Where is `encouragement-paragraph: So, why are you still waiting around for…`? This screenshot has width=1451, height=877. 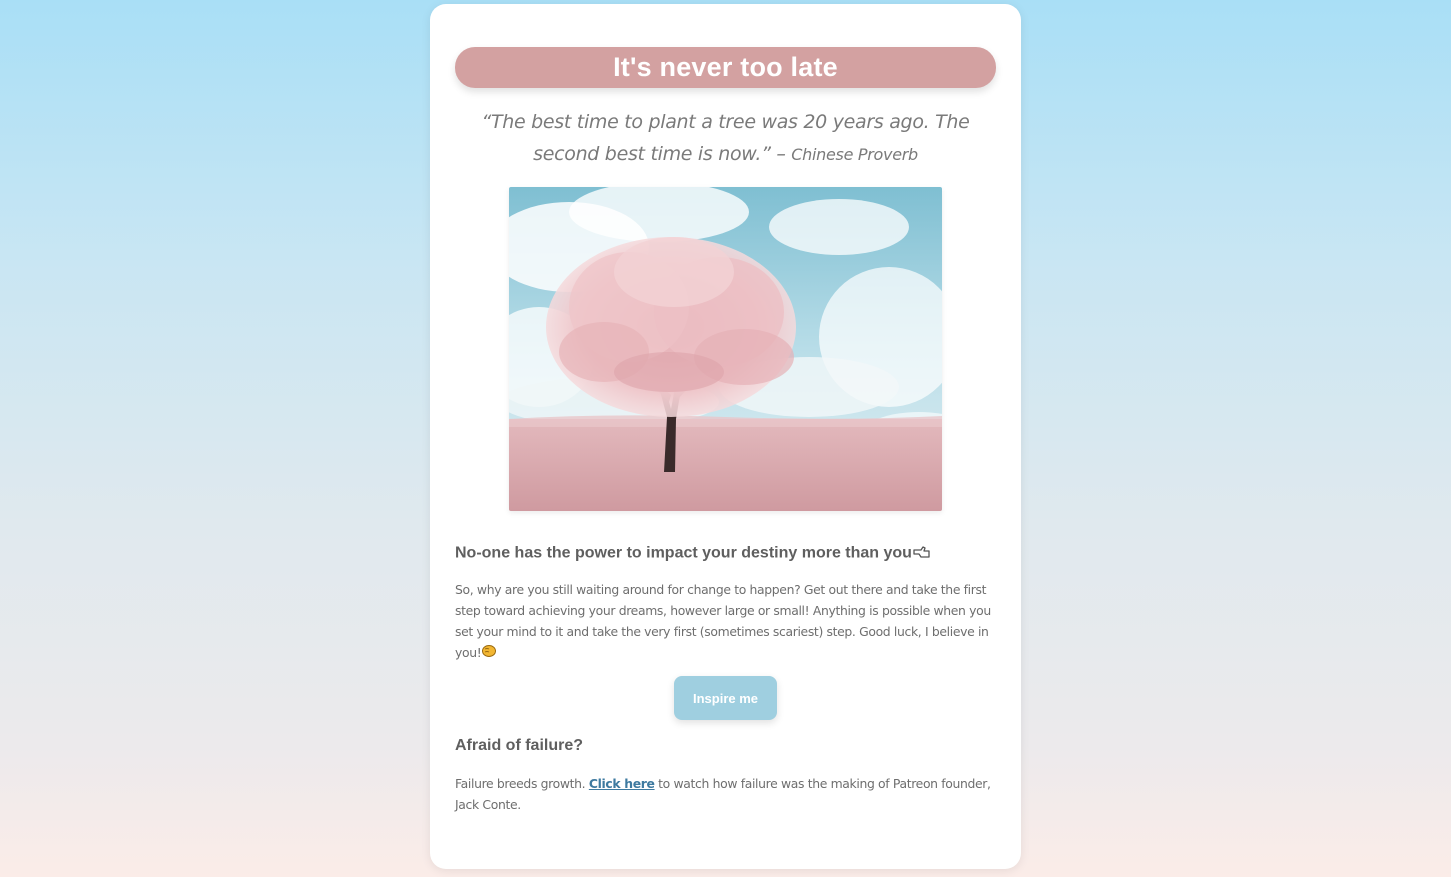 encouragement-paragraph: So, why are you still waiting around for… is located at coordinates (725, 621).